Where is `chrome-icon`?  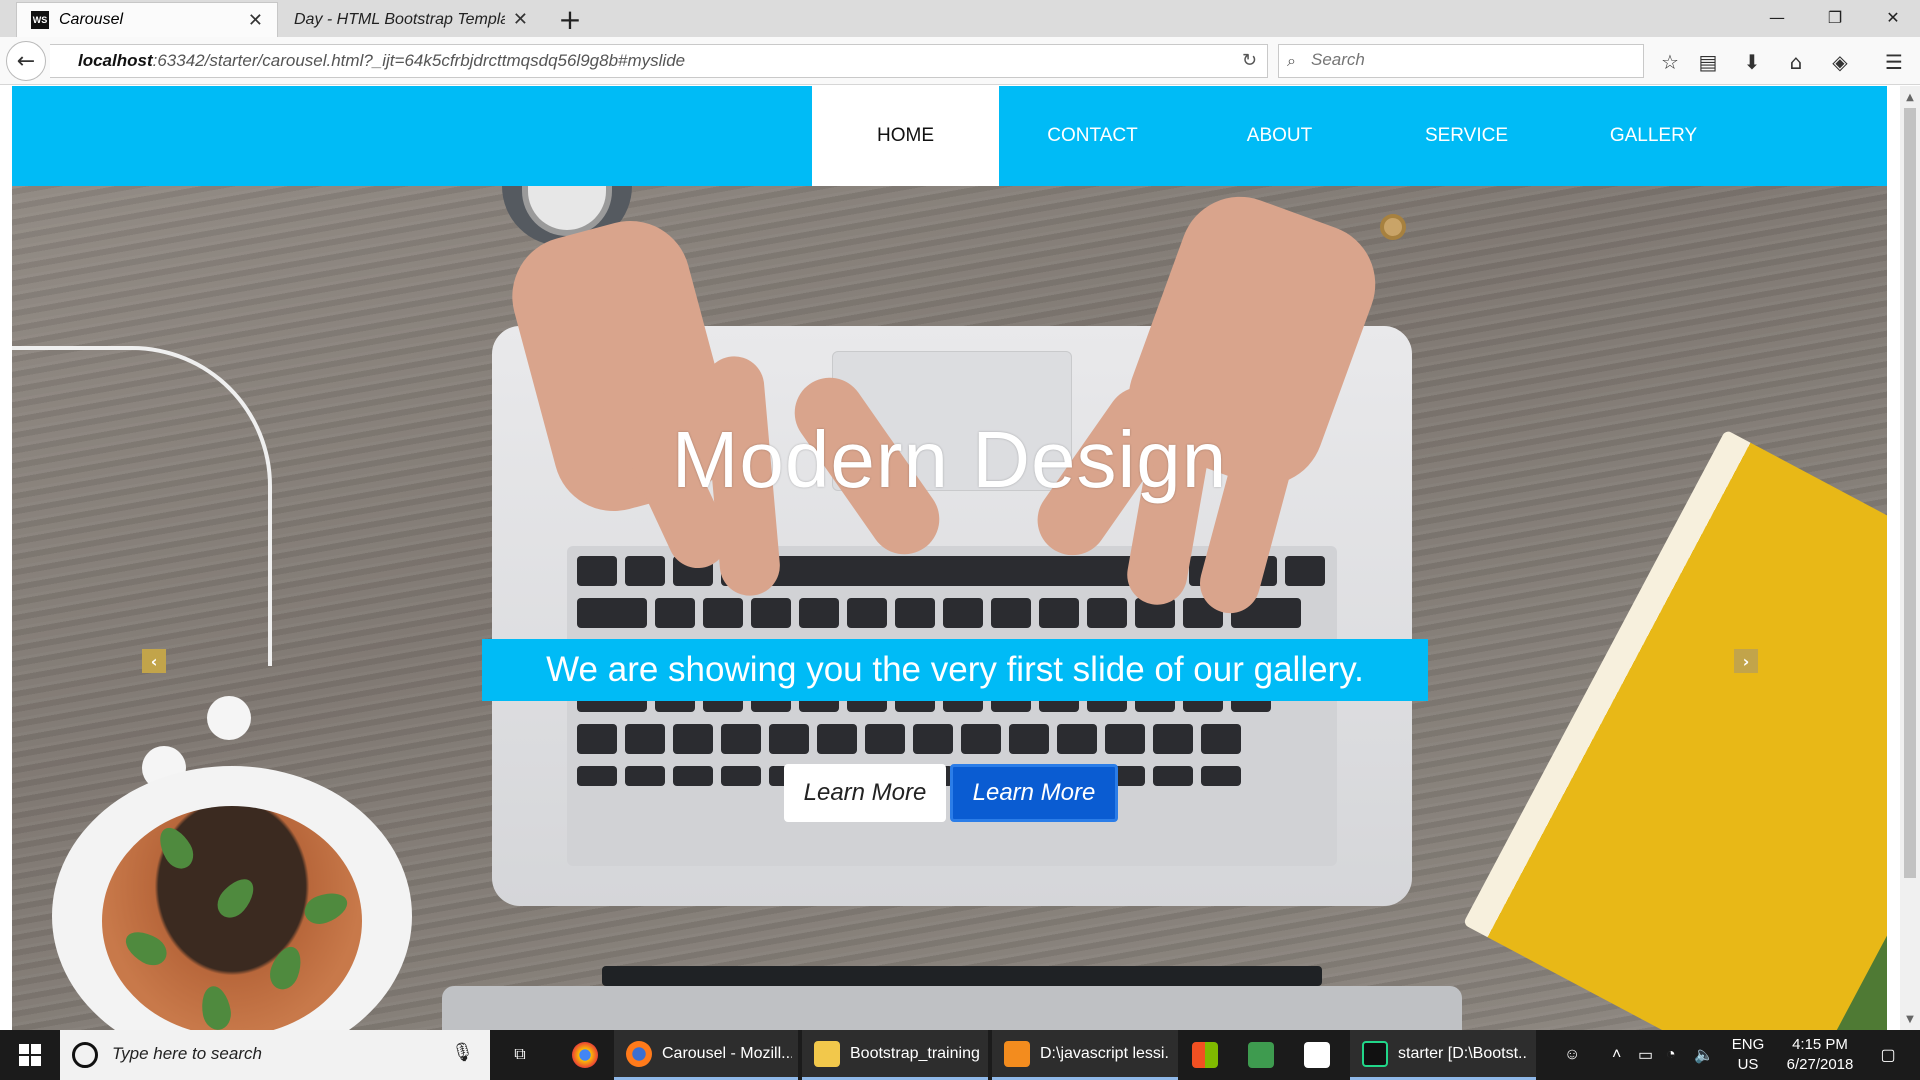 chrome-icon is located at coordinates (585, 1055).